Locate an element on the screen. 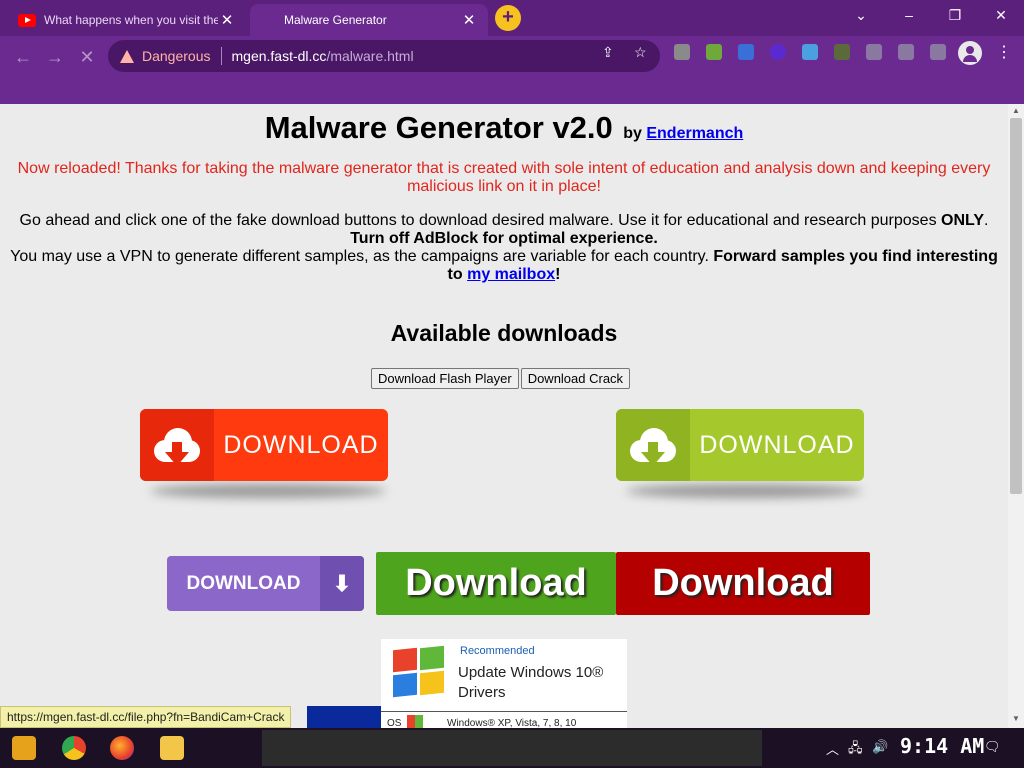 Image resolution: width=1024 pixels, height=768 pixels. download-big-green-button: Download is located at coordinates (496, 583).